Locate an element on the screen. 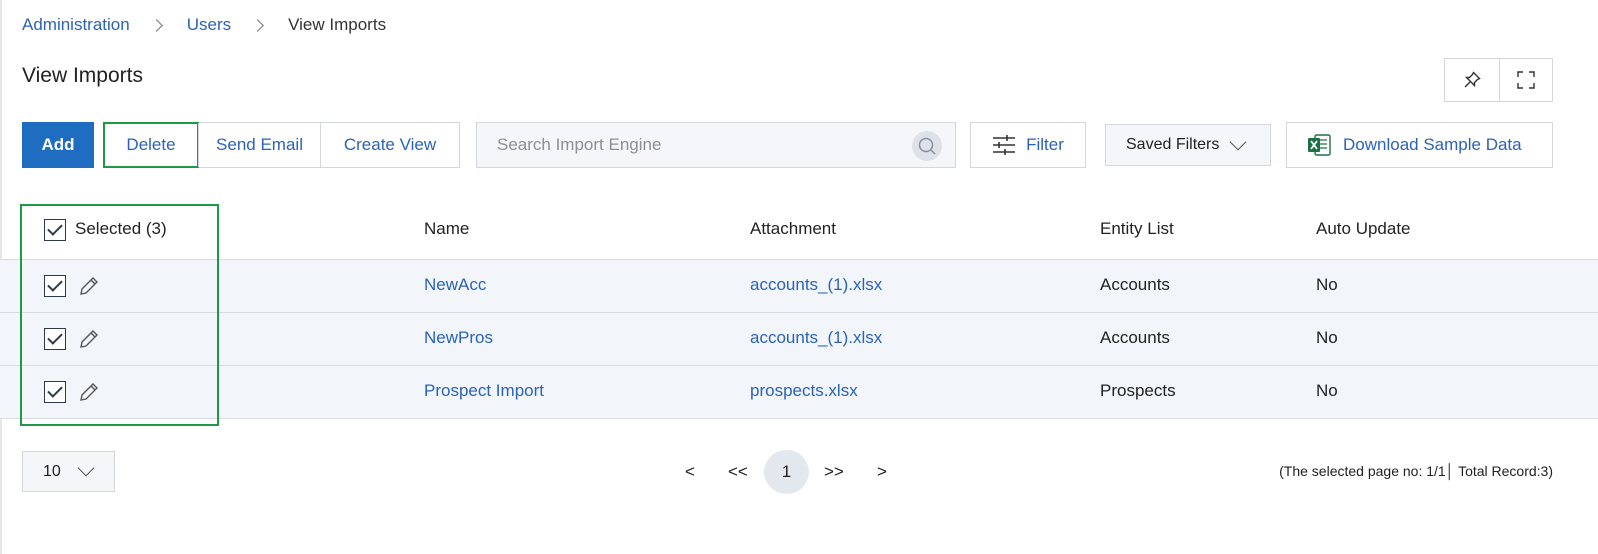 This screenshot has height=554, width=1598. filter-label: Filter is located at coordinates (1045, 144).